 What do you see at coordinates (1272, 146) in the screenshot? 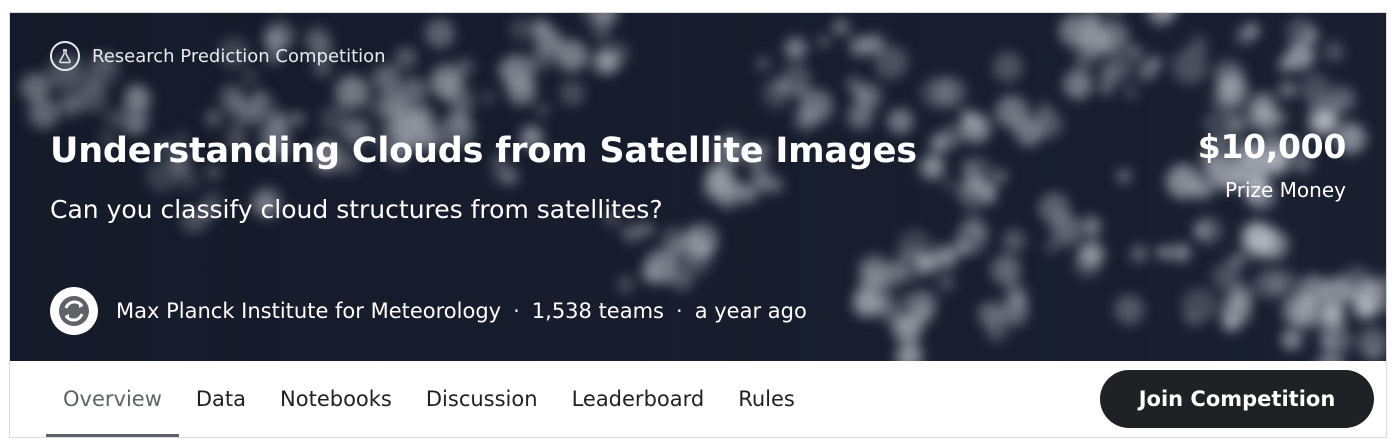
I see `prize-amount: $10,000` at bounding box center [1272, 146].